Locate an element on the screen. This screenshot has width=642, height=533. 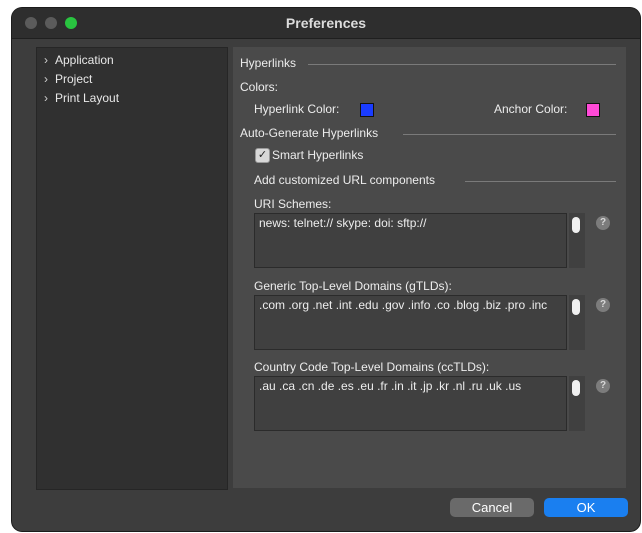
window-title: Preferences is located at coordinates (326, 23).